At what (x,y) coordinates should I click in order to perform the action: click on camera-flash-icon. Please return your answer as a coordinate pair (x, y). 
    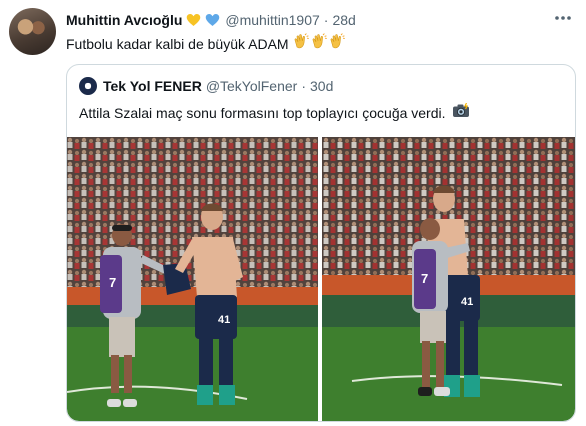
    Looking at the image, I should click on (461, 113).